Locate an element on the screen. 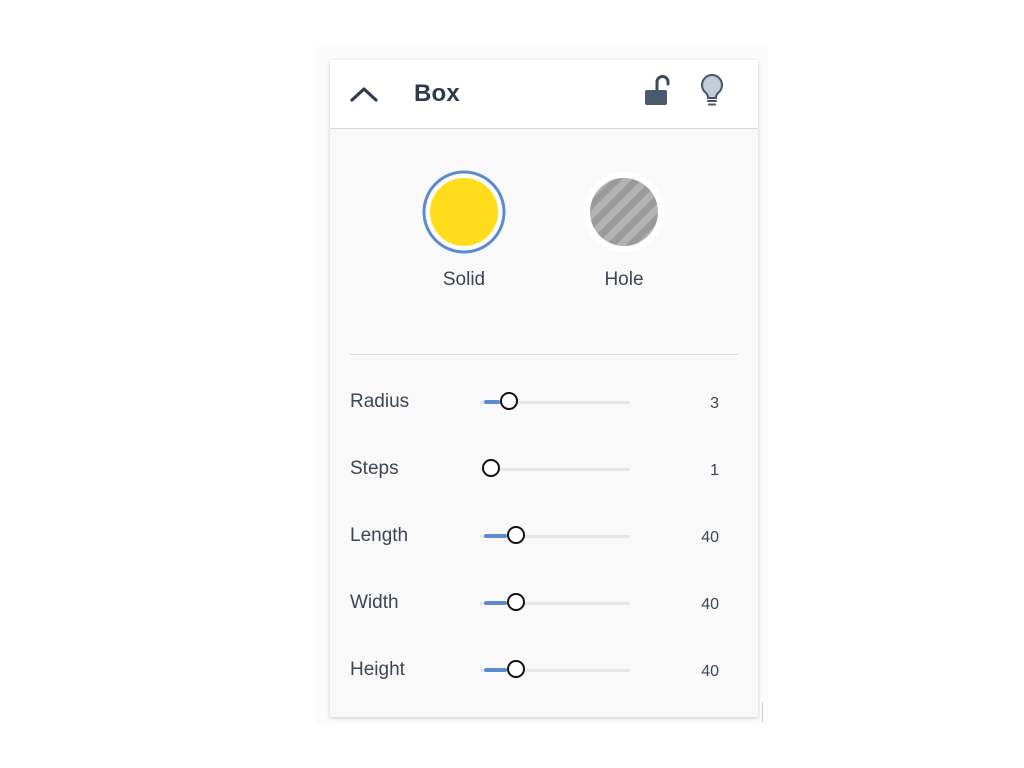  panel-title: Box is located at coordinates (437, 93).